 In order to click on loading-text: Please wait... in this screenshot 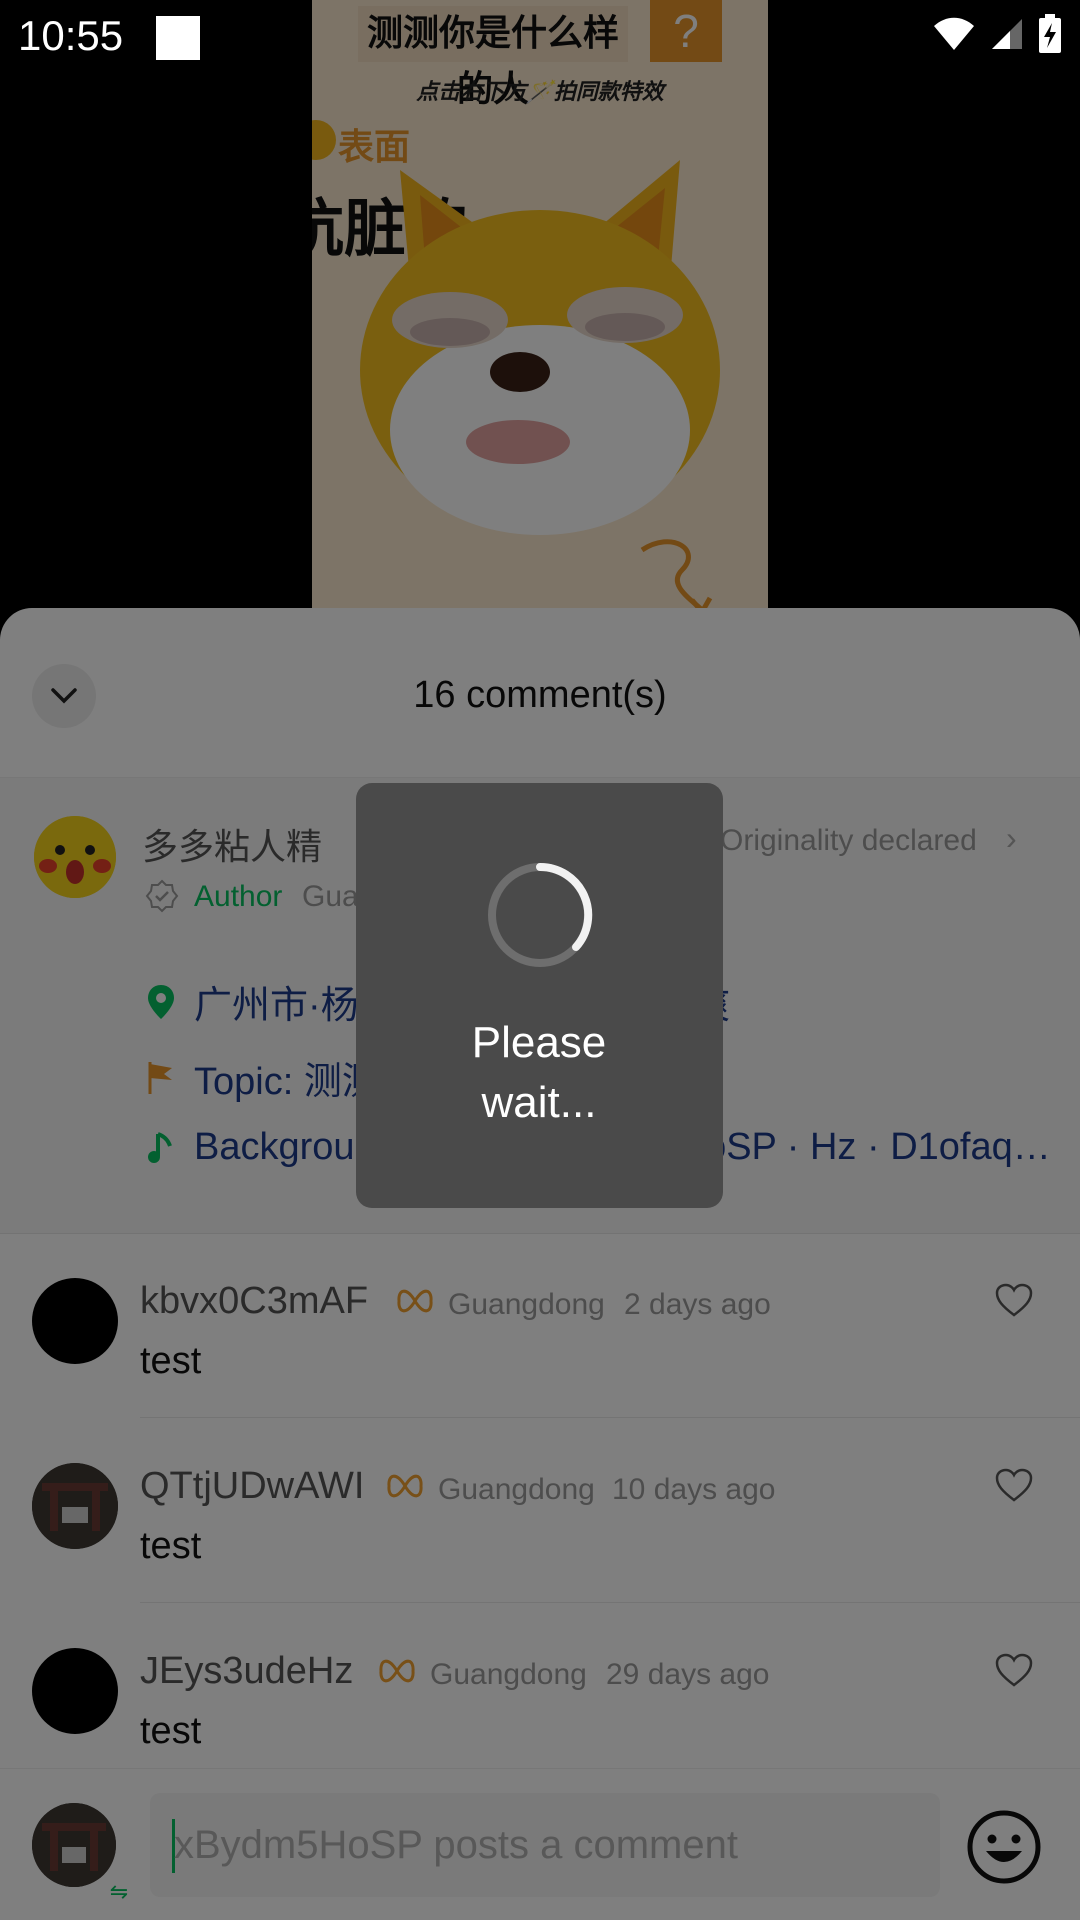, I will do `click(539, 1072)`.